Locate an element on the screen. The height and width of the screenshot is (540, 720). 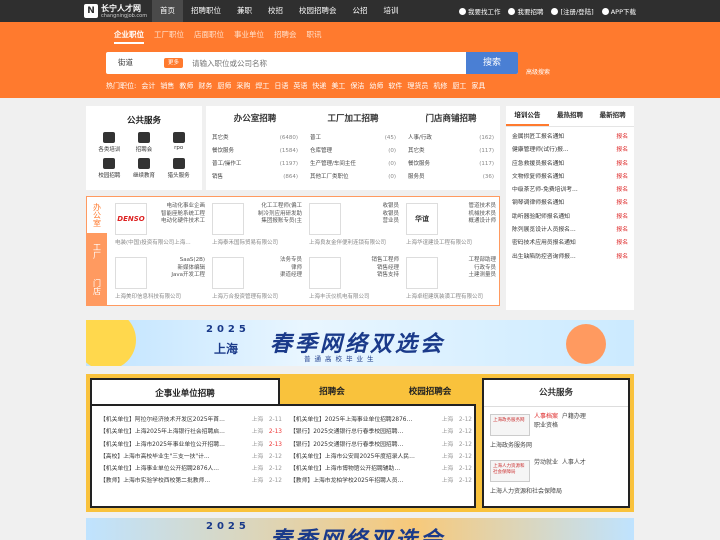
job-category-row: 普工 (45) is located at coordinates (353, 138).